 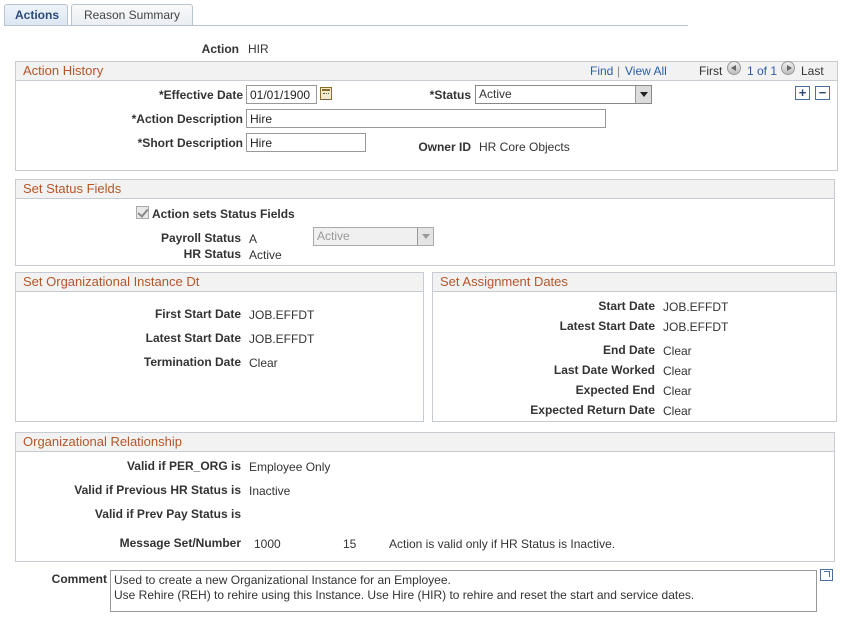 What do you see at coordinates (711, 71) in the screenshot?
I see `first-label: First` at bounding box center [711, 71].